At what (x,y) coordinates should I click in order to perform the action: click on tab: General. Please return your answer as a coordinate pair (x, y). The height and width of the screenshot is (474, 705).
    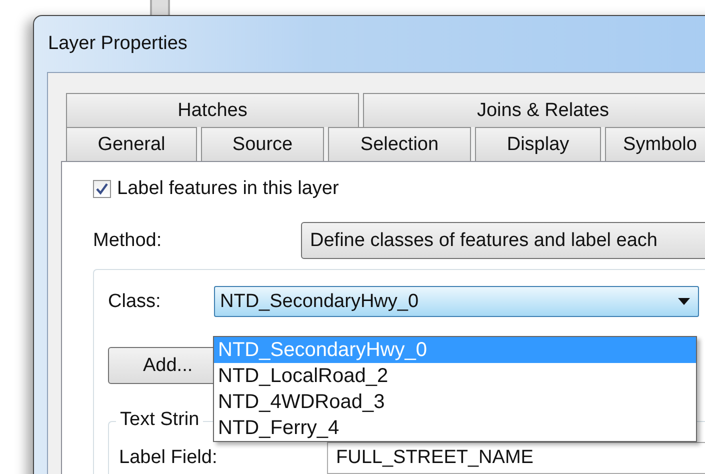
    Looking at the image, I should click on (131, 144).